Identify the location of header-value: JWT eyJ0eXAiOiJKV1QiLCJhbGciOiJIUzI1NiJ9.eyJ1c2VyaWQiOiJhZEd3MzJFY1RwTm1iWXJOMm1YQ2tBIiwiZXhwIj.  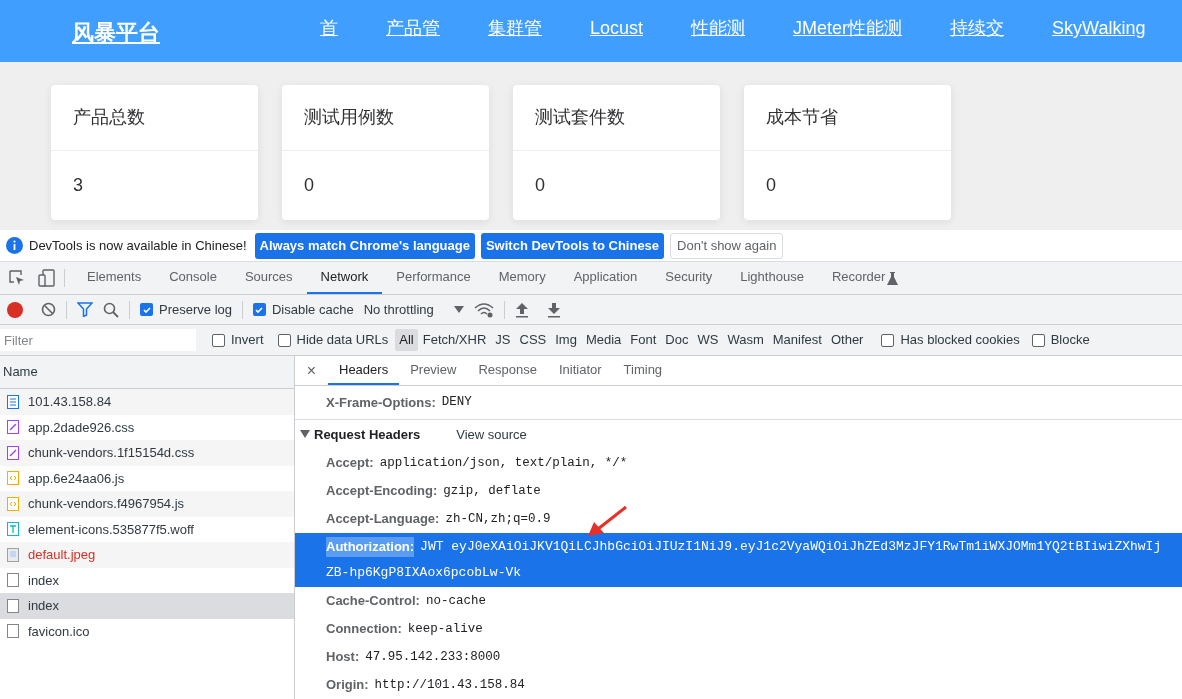
(791, 547).